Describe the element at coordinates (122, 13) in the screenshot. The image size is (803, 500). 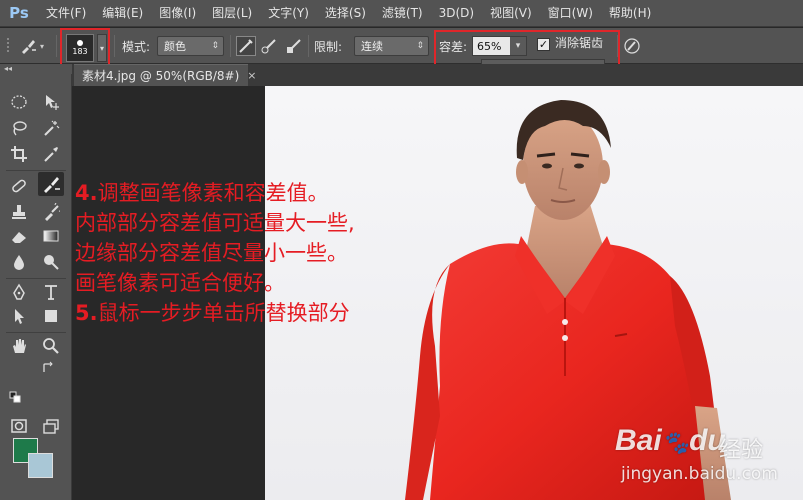
I see `menu-edit: 编辑(E)` at that location.